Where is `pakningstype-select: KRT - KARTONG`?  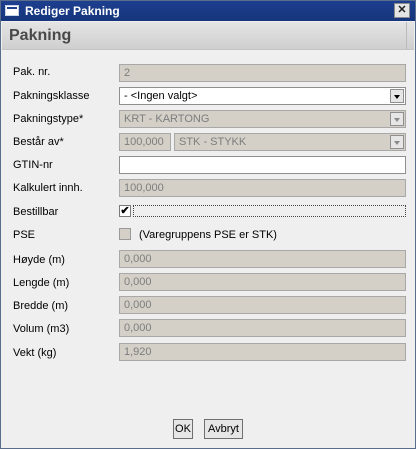
pakningstype-select: KRT - KARTONG is located at coordinates (262, 119).